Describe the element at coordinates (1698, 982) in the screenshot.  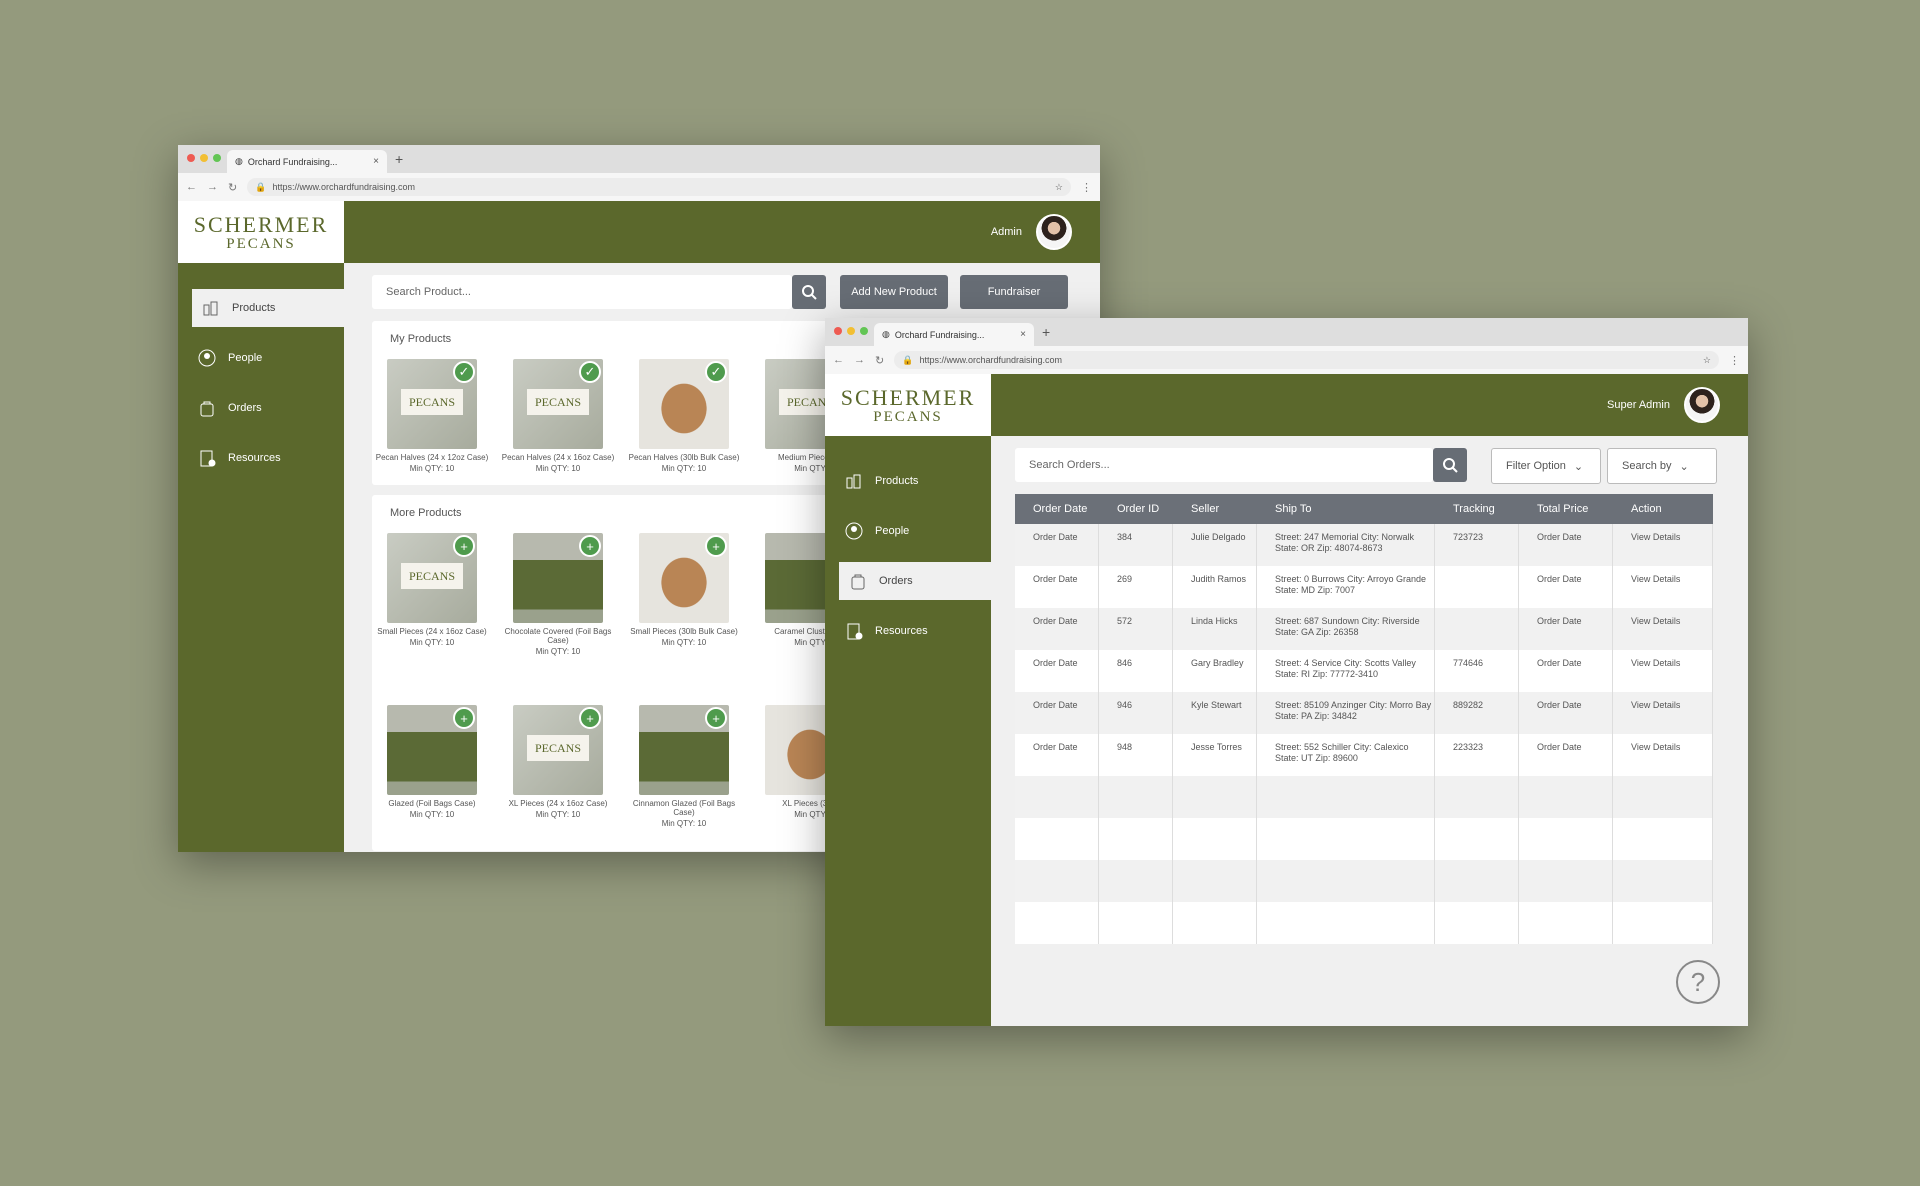
I see `help-icon: ?` at that location.